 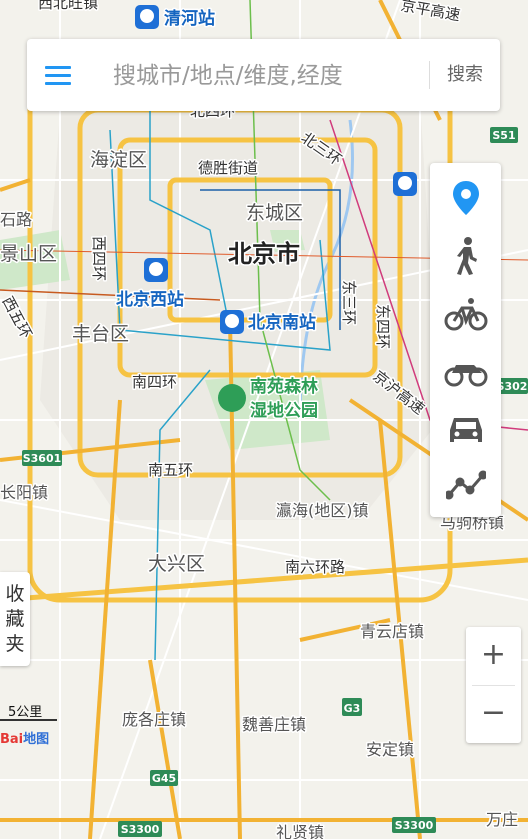 What do you see at coordinates (232, 398) in the screenshot?
I see `park-icon` at bounding box center [232, 398].